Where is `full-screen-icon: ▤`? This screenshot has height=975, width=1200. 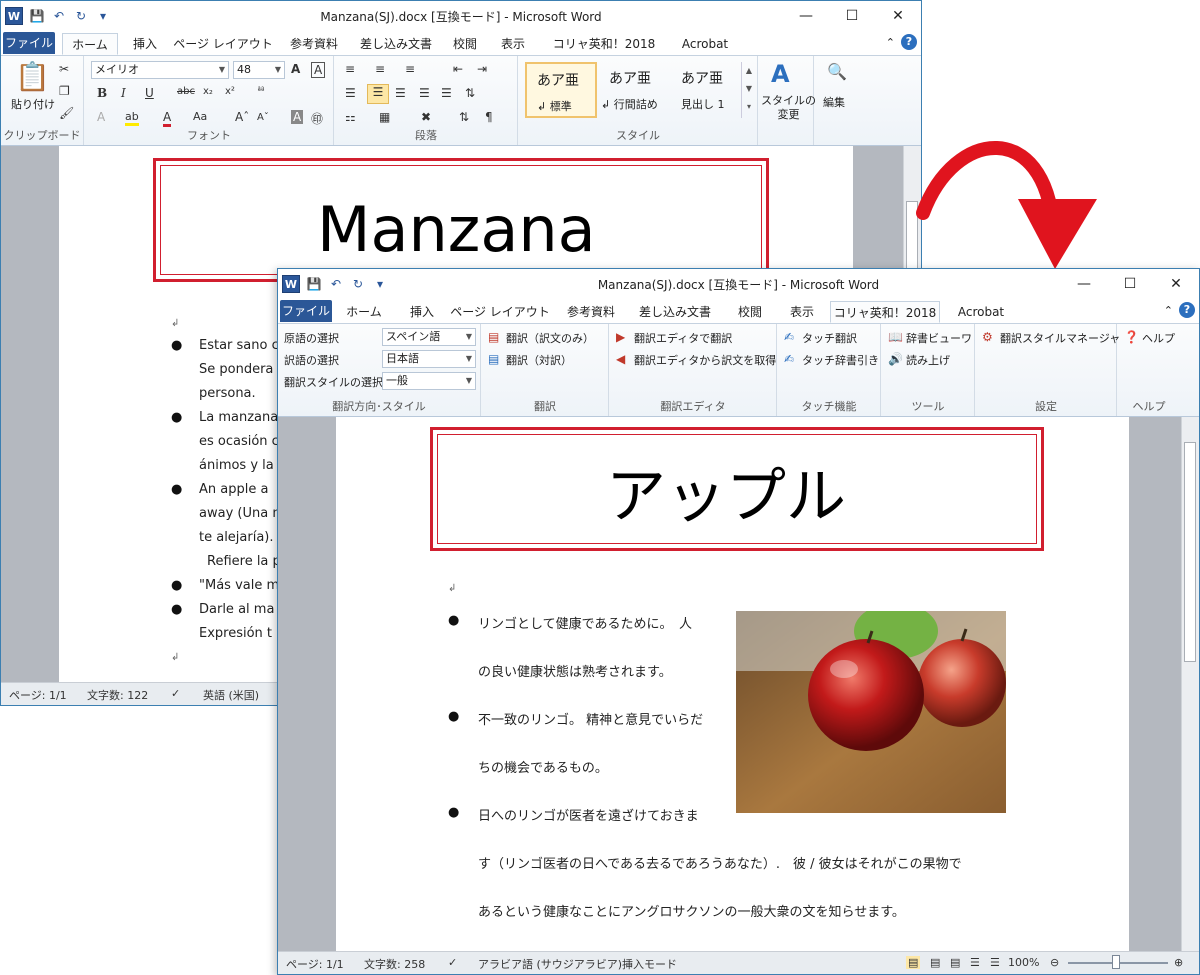
full-screen-icon: ▤ is located at coordinates (935, 962).